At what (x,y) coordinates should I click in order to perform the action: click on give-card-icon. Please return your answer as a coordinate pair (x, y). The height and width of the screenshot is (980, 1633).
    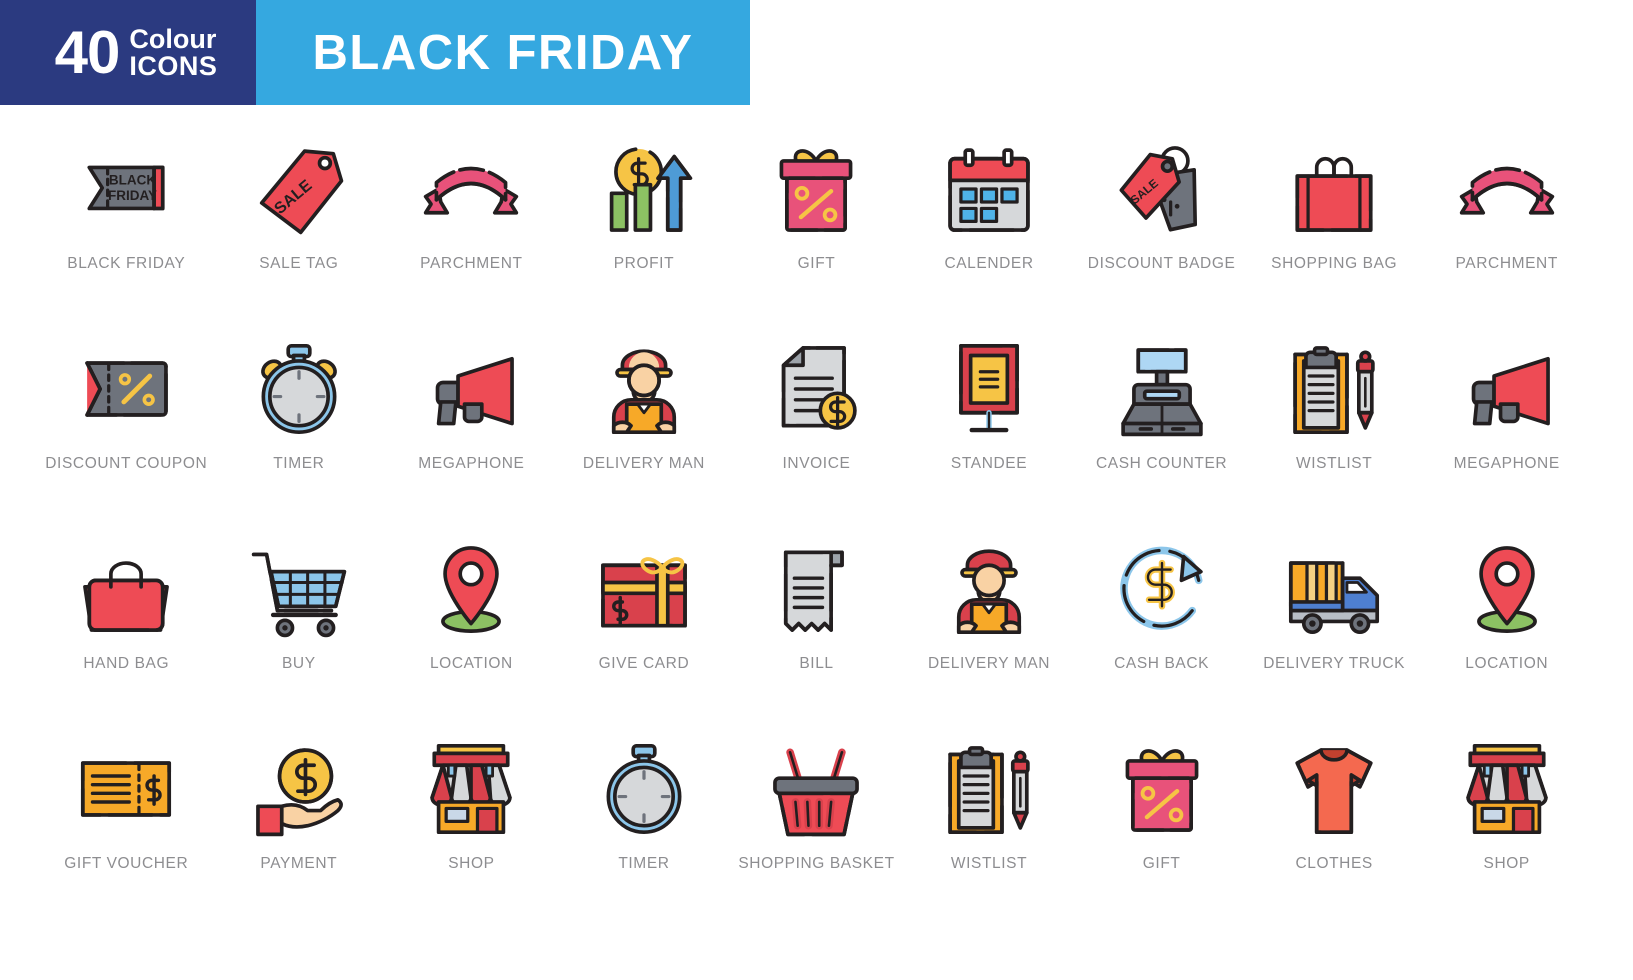
    Looking at the image, I should click on (644, 589).